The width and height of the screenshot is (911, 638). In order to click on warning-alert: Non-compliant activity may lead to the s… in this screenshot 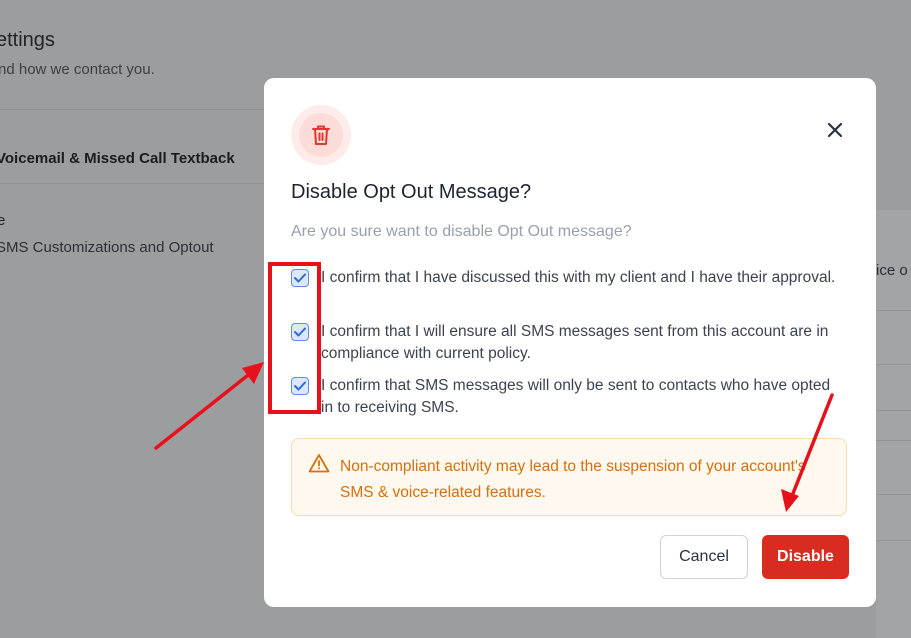, I will do `click(569, 477)`.